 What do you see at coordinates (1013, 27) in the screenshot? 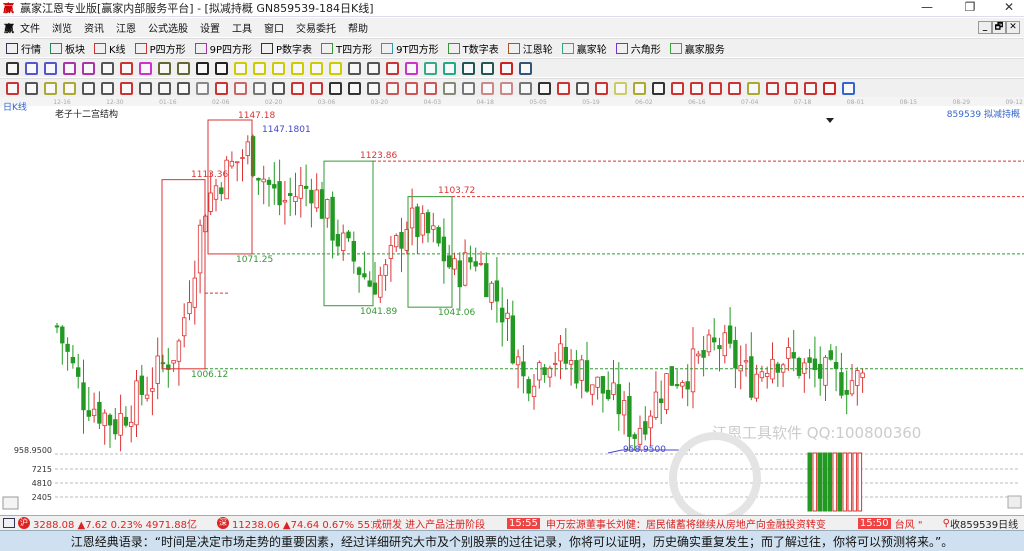
I see `mdi-close-button: ✕` at bounding box center [1013, 27].